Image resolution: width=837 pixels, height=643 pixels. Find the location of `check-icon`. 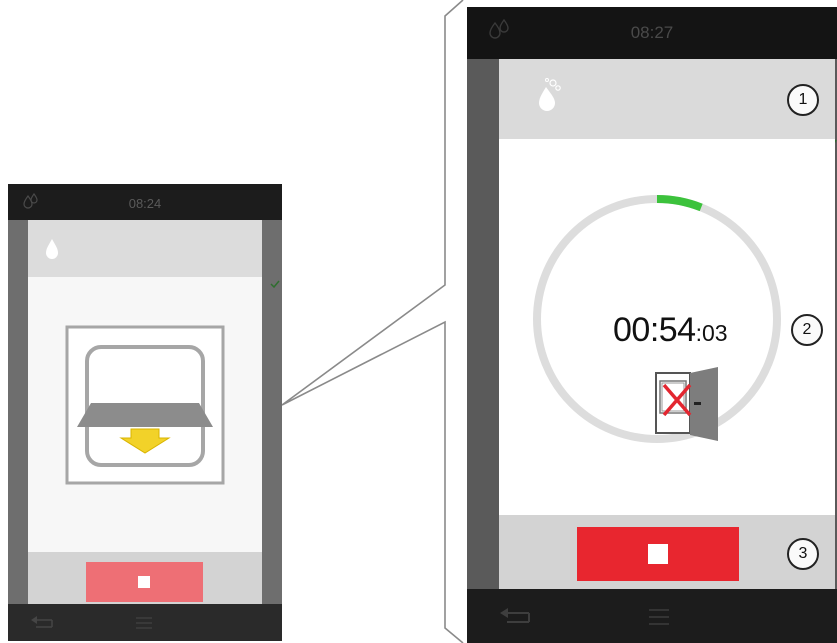

check-icon is located at coordinates (275, 284).